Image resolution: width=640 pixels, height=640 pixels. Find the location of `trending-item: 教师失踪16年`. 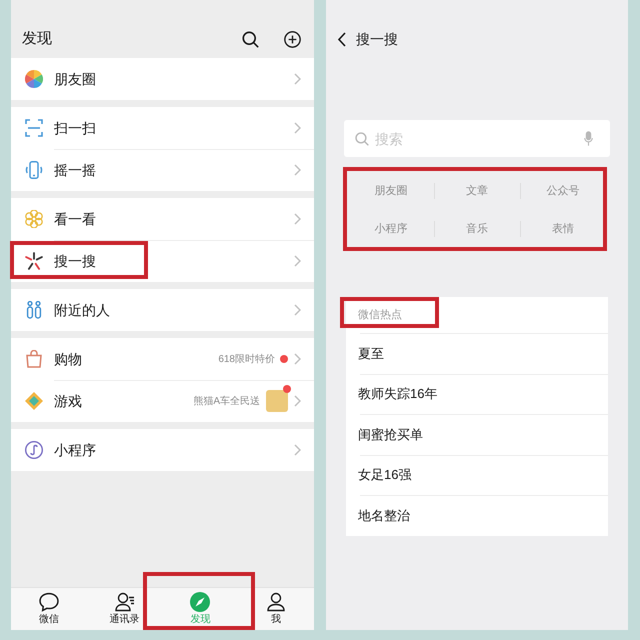

trending-item: 教师失踪16年 is located at coordinates (477, 394).